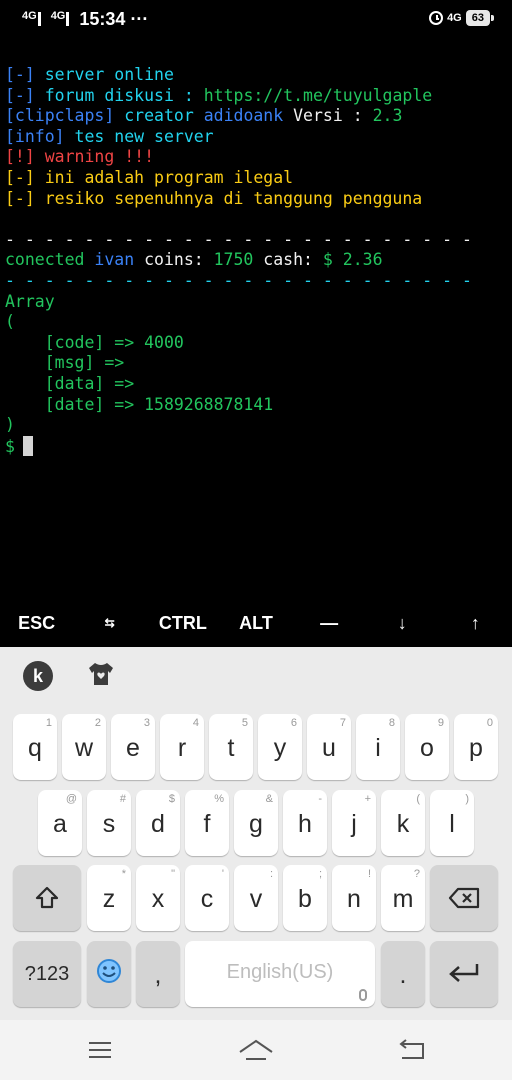 This screenshot has width=512, height=1080. I want to click on key-y: 6y, so click(280, 747).